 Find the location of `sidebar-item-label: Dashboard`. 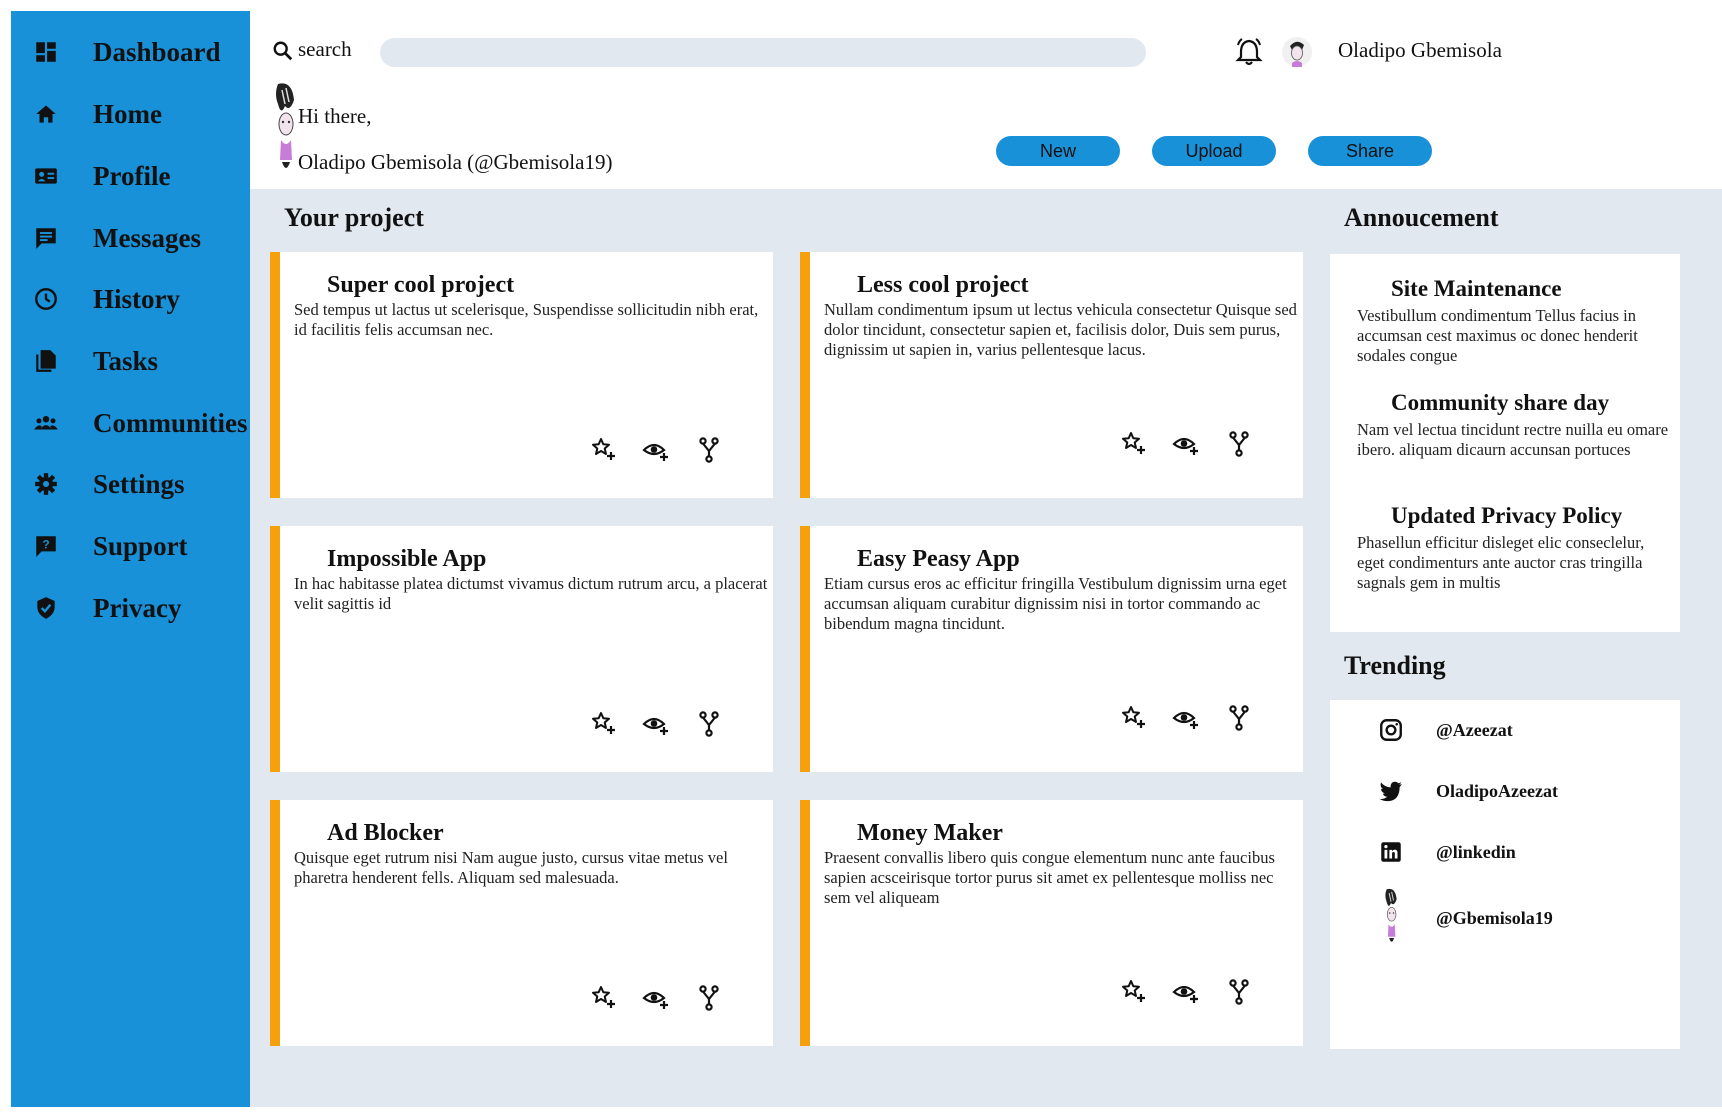

sidebar-item-label: Dashboard is located at coordinates (157, 51).